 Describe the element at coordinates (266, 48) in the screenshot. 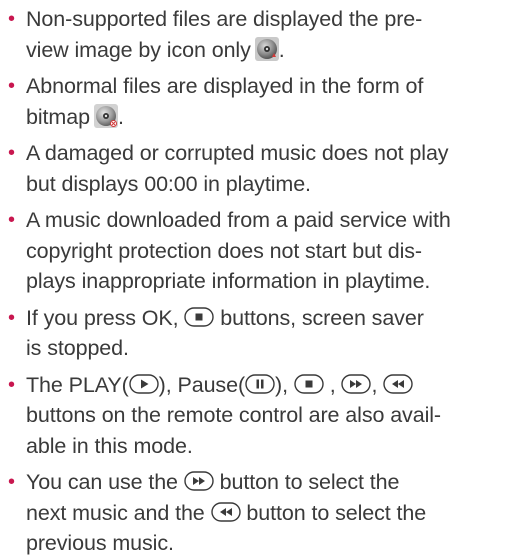

I see `unsupported-file-icon` at that location.